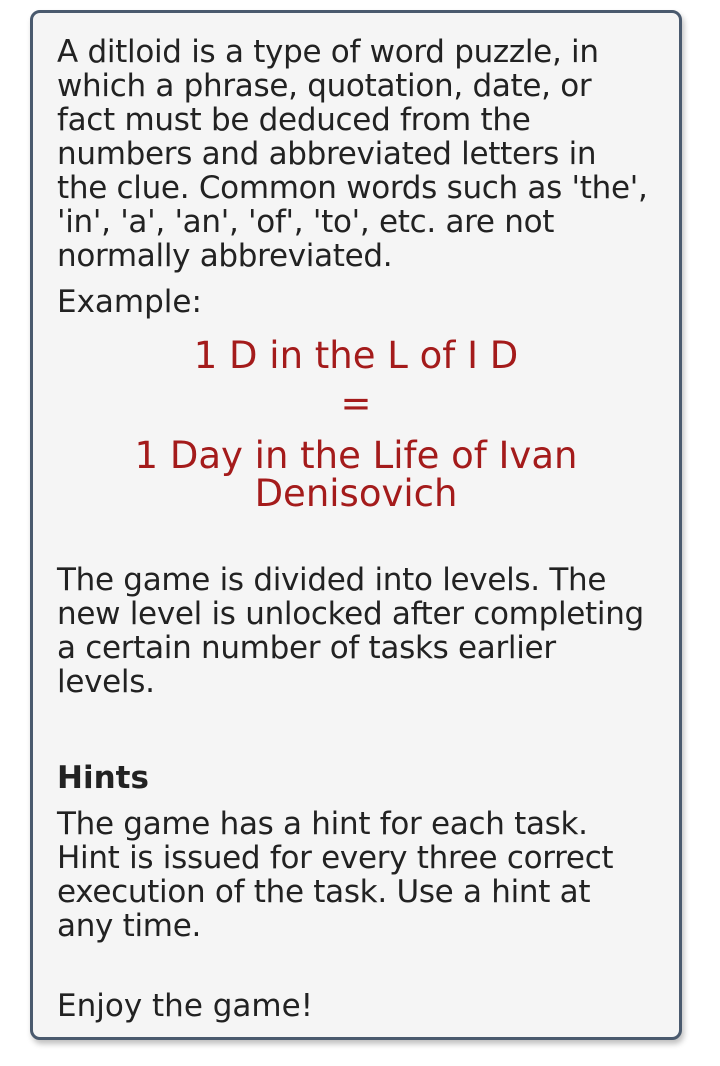 The width and height of the screenshot is (720, 1066). Describe the element at coordinates (129, 302) in the screenshot. I see `example-label: Example:` at that location.